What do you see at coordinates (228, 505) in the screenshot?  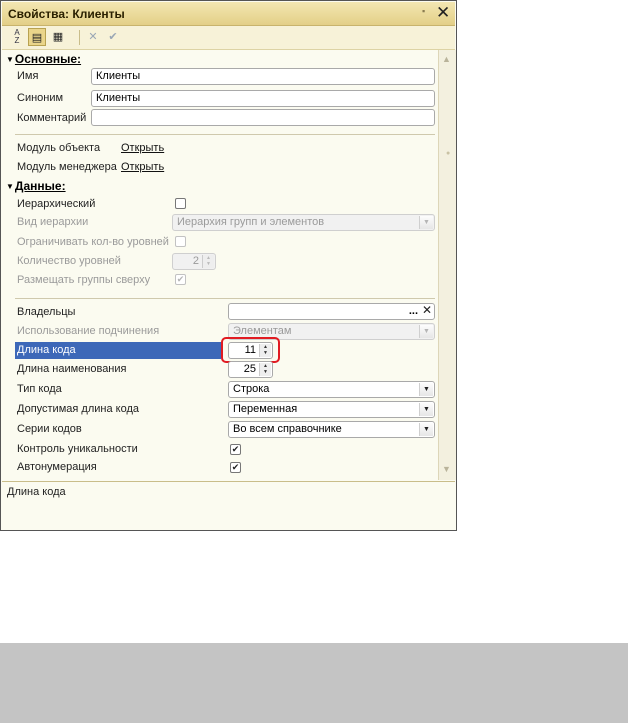 I see `description-panel: Длина кода` at bounding box center [228, 505].